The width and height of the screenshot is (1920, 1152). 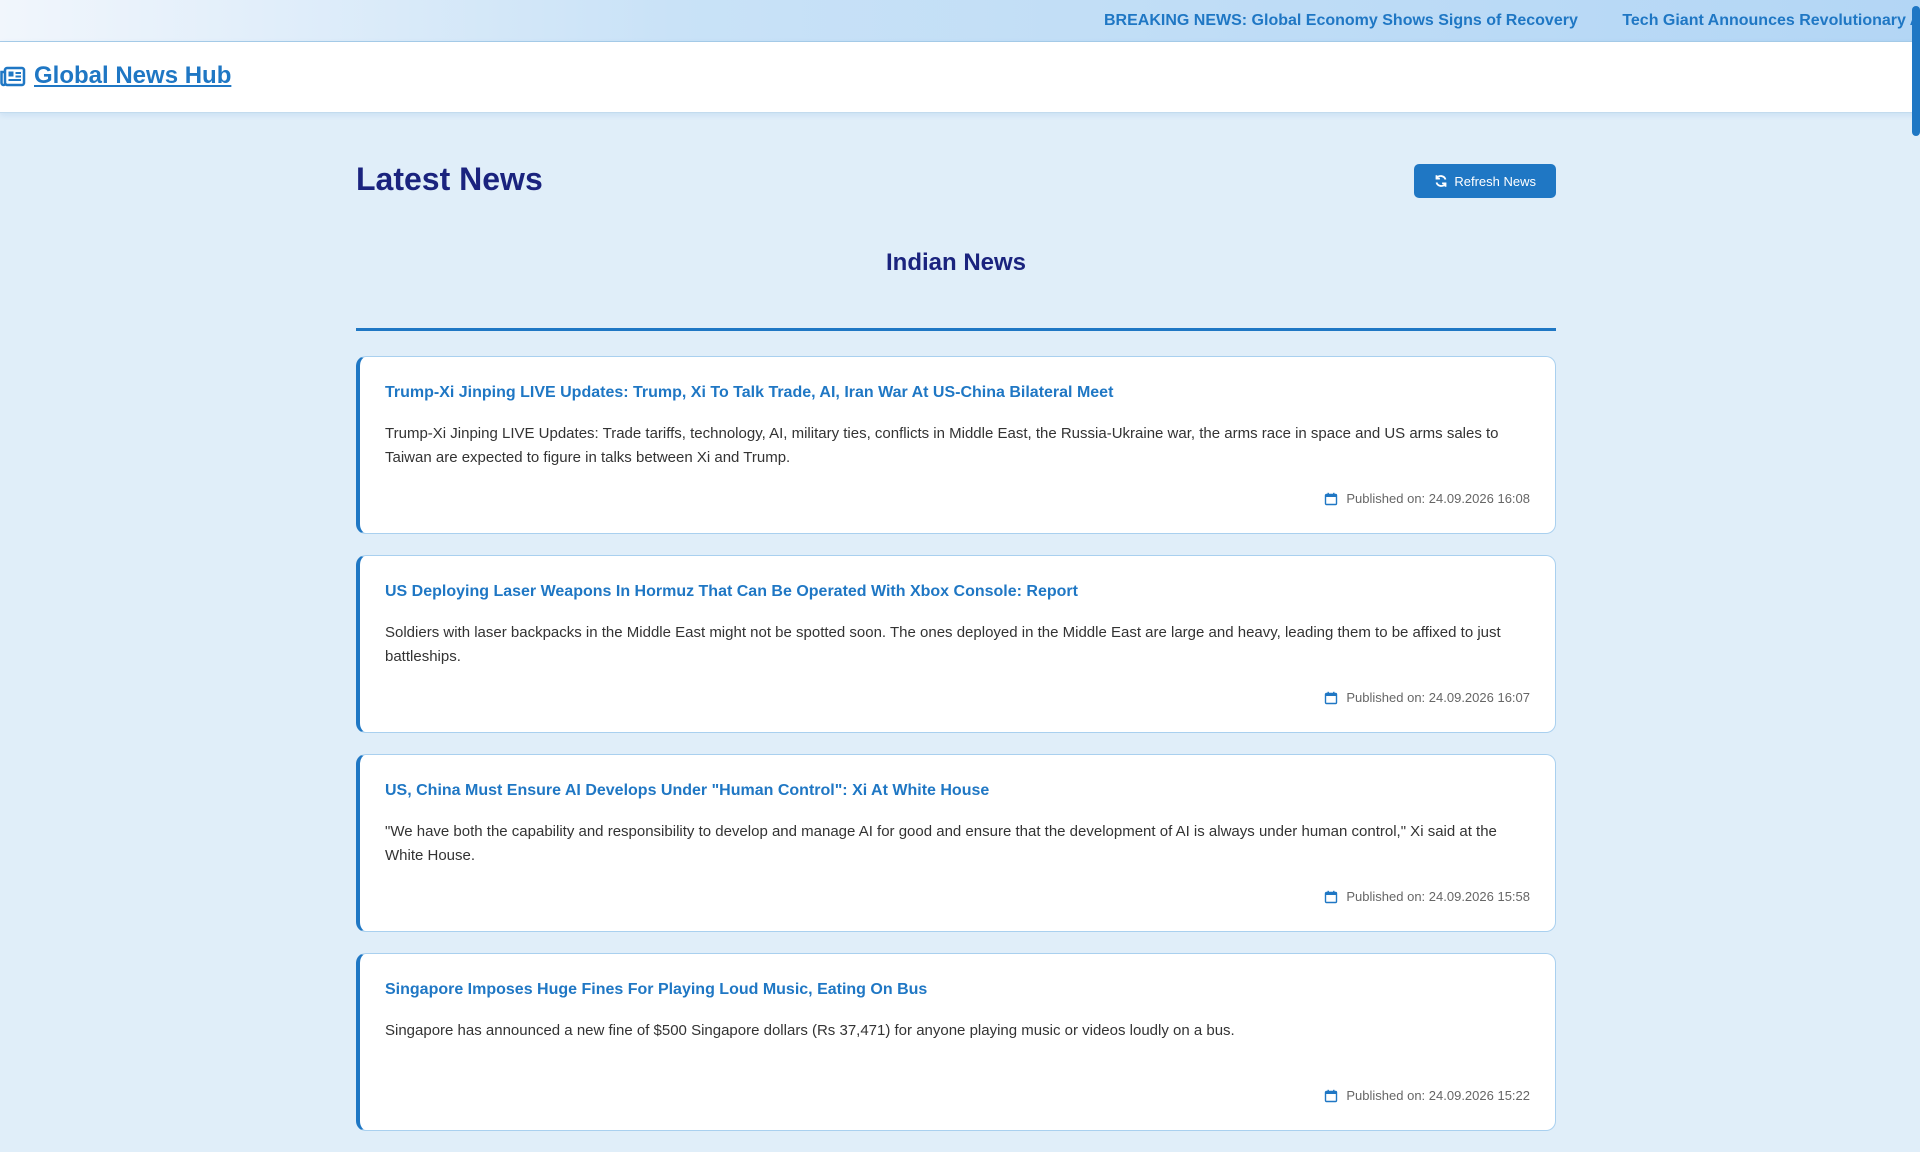 I want to click on page-title-row: Latest News Refresh News, so click(x=956, y=173).